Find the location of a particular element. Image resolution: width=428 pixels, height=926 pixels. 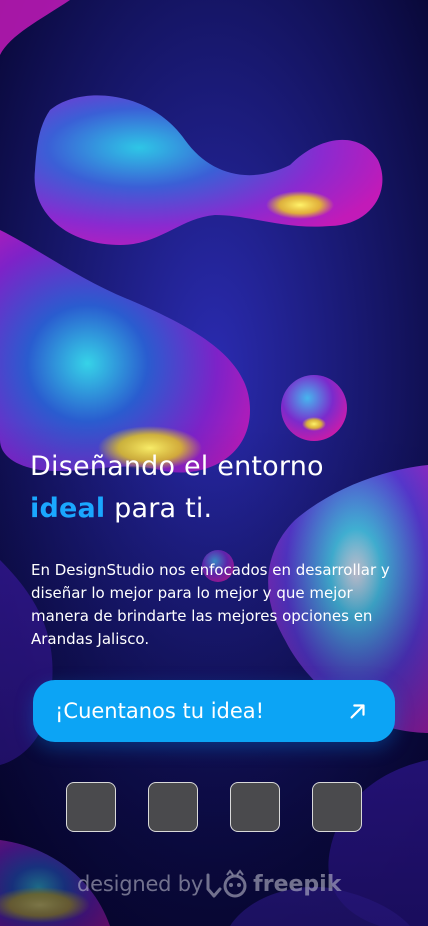

freepik-logo-icon is located at coordinates (226, 883).